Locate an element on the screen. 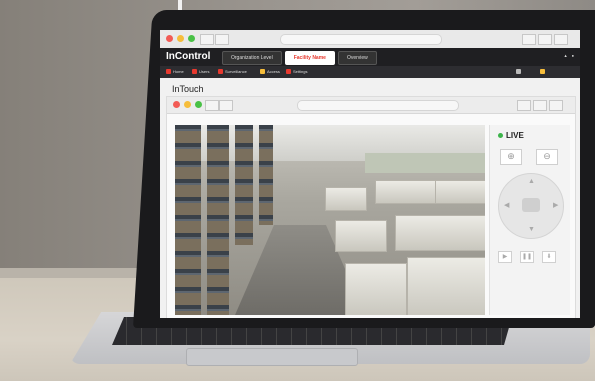  app-toolbar: Home Users Surveillance Access Settings is located at coordinates (370, 72).